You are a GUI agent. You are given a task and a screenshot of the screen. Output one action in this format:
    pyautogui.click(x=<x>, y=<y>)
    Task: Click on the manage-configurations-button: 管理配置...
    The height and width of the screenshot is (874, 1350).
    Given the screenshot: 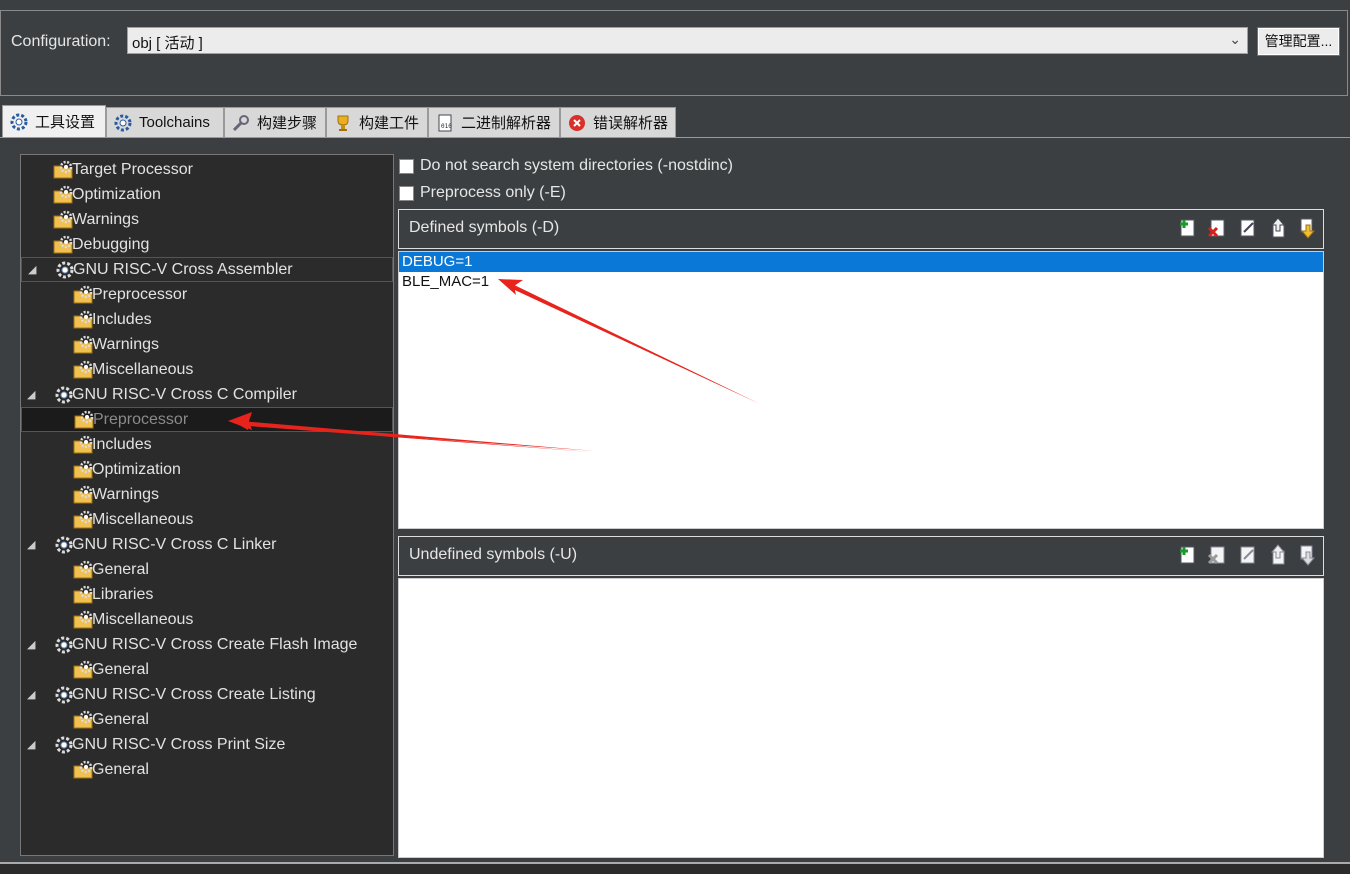 What is the action you would take?
    pyautogui.click(x=1298, y=41)
    